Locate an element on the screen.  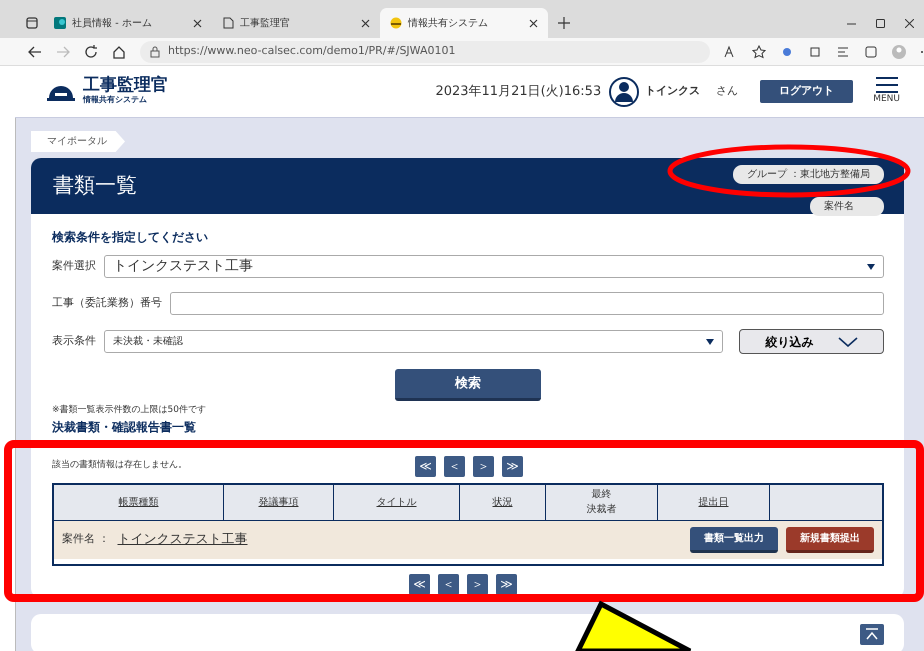
honorific: さん is located at coordinates (727, 91).